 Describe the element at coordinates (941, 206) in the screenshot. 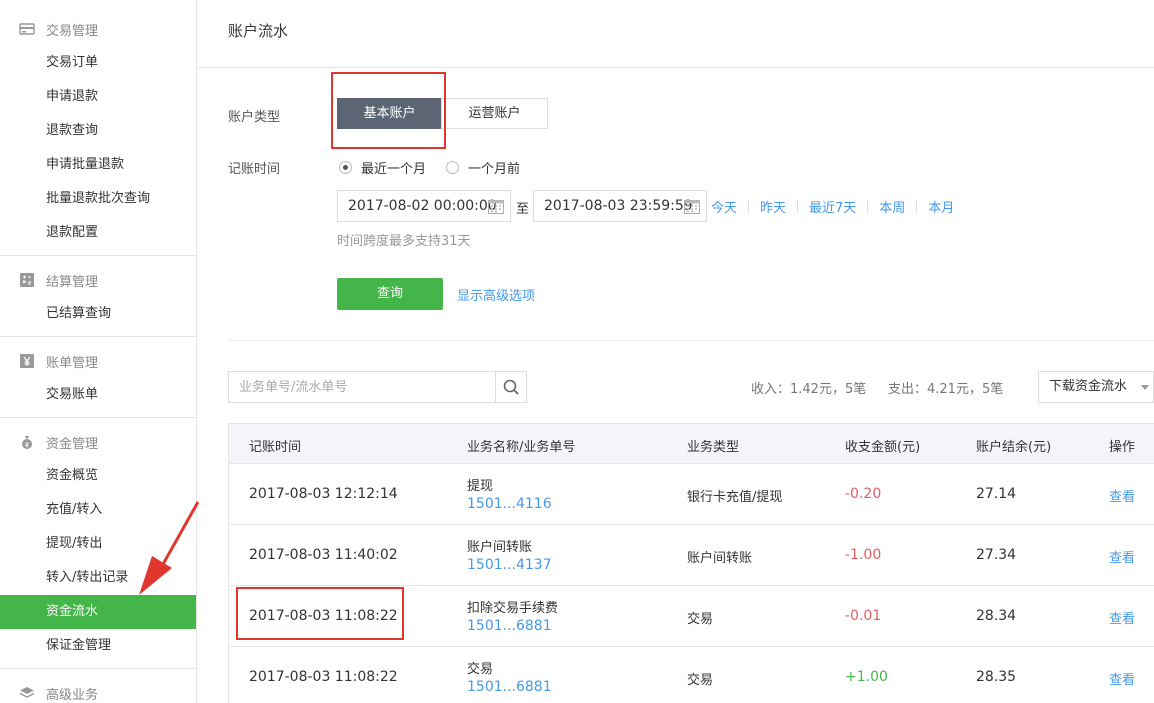

I see `quick-range-this-month: 本月` at that location.